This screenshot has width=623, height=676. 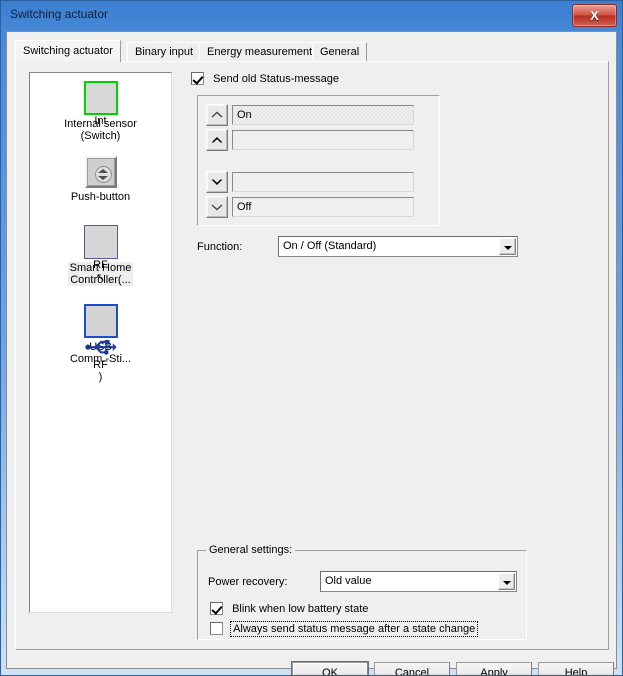 I want to click on window-title: Switching actuator, so click(x=59, y=14).